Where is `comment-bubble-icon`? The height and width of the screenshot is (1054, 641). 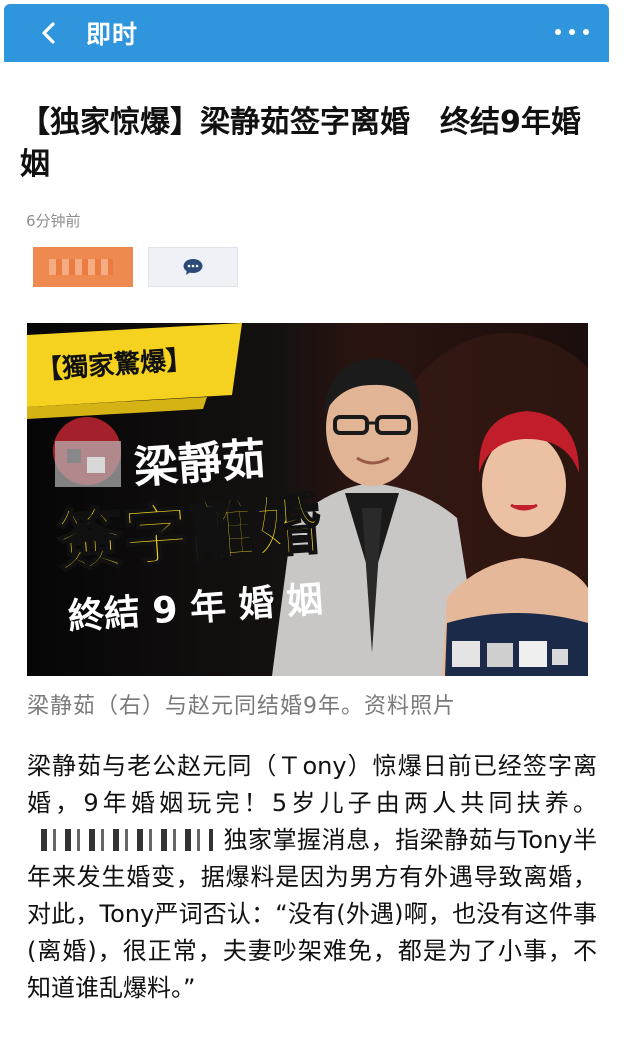
comment-bubble-icon is located at coordinates (193, 267).